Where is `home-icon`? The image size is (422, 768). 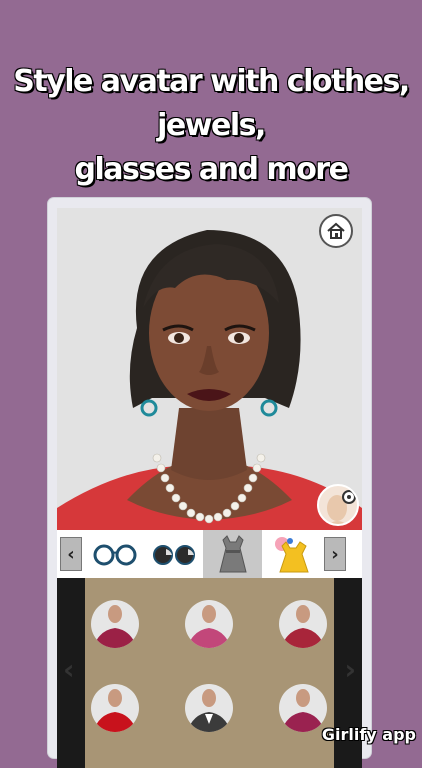
home-icon is located at coordinates (336, 230).